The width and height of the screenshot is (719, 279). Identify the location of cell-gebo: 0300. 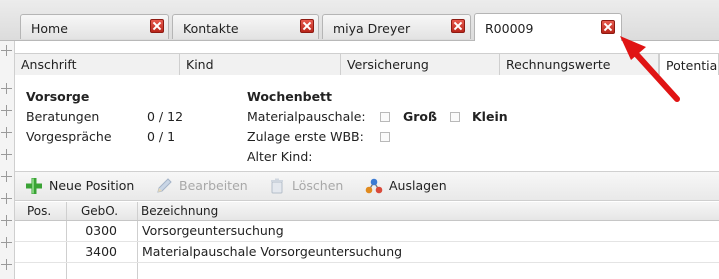
(102, 231).